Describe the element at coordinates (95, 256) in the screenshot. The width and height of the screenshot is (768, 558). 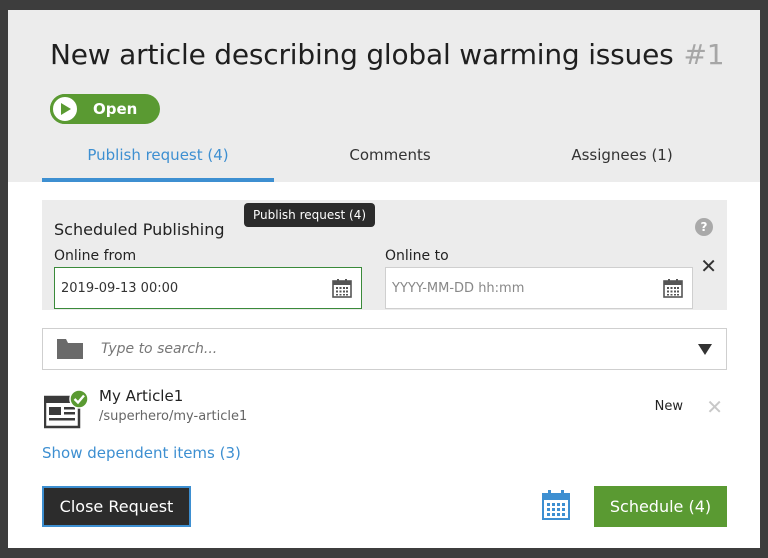
I see `online-from-label: Online from` at that location.